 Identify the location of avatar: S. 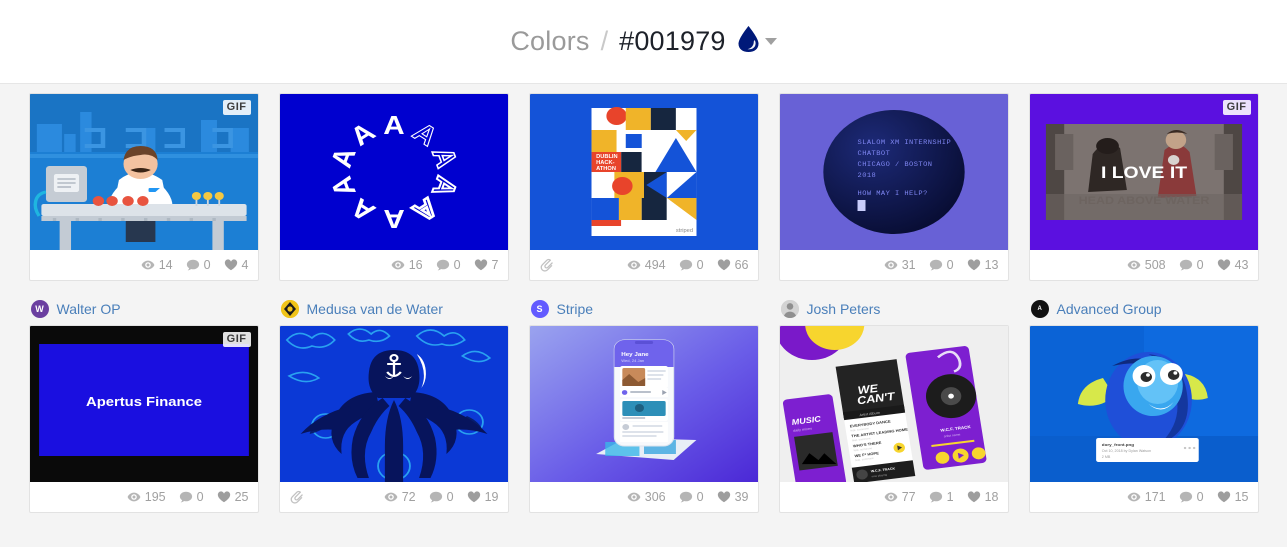
(539, 308).